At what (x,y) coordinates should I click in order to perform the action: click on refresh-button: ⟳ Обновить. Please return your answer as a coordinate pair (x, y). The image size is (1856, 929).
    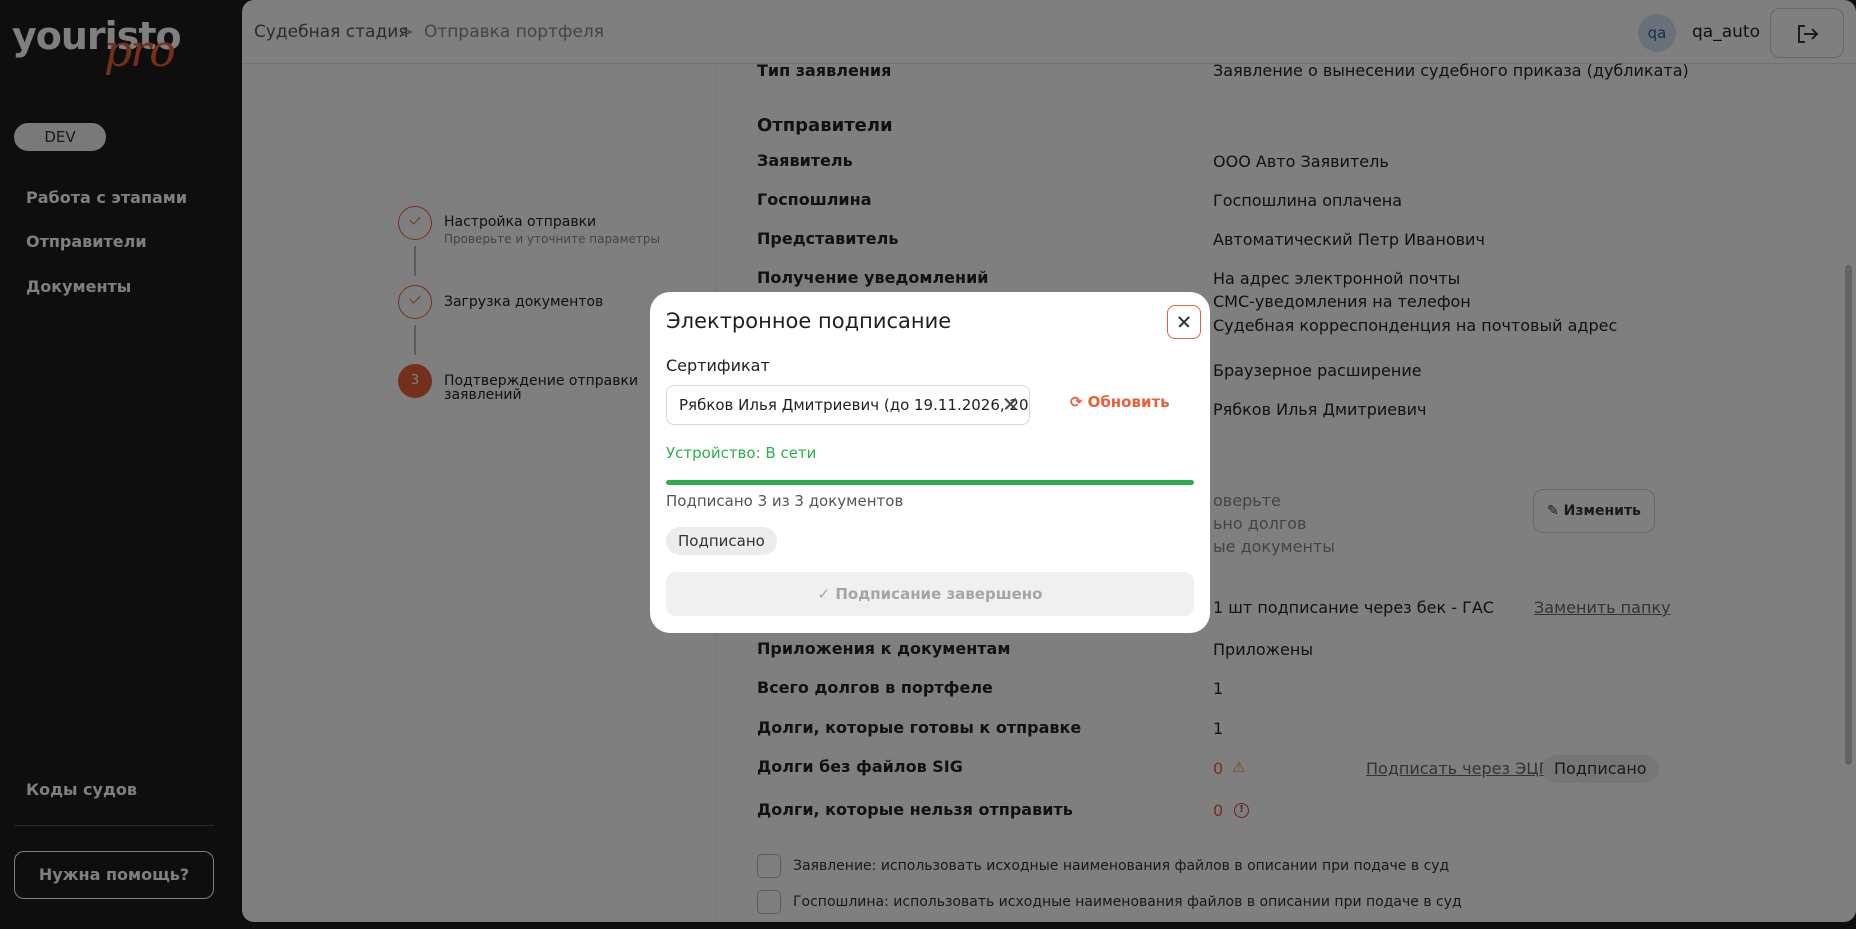
    Looking at the image, I should click on (1120, 402).